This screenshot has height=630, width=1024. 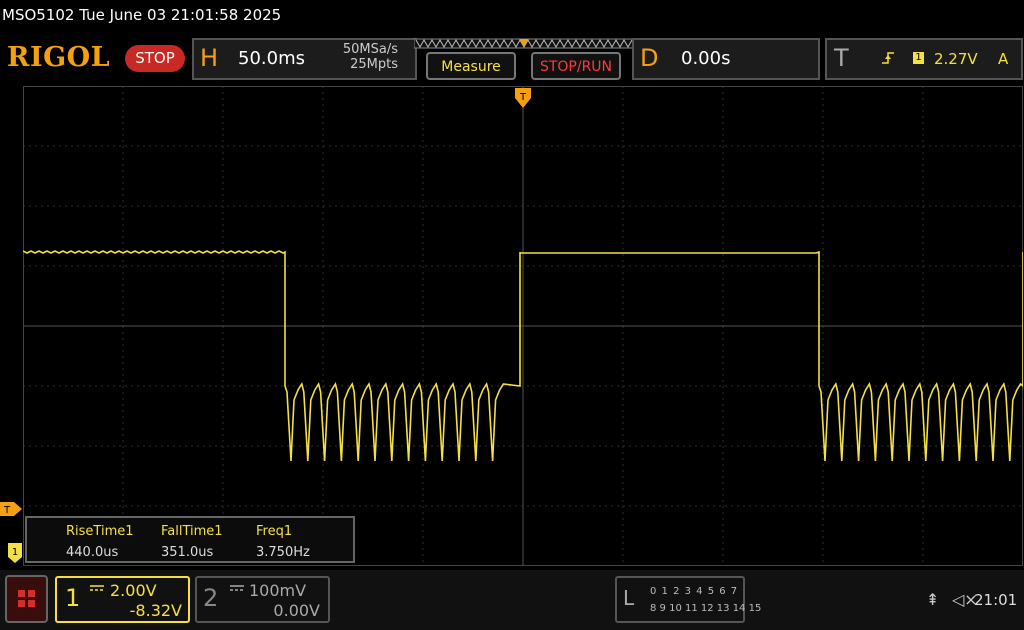 I want to click on ch1-ground-marker: 1, so click(x=15, y=553).